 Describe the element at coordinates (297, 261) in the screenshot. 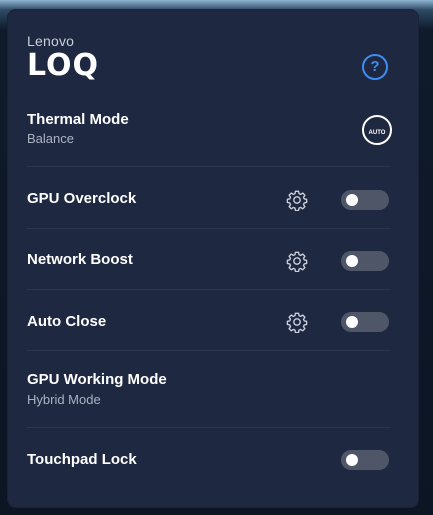

I see `network-boost-settings-icon` at that location.